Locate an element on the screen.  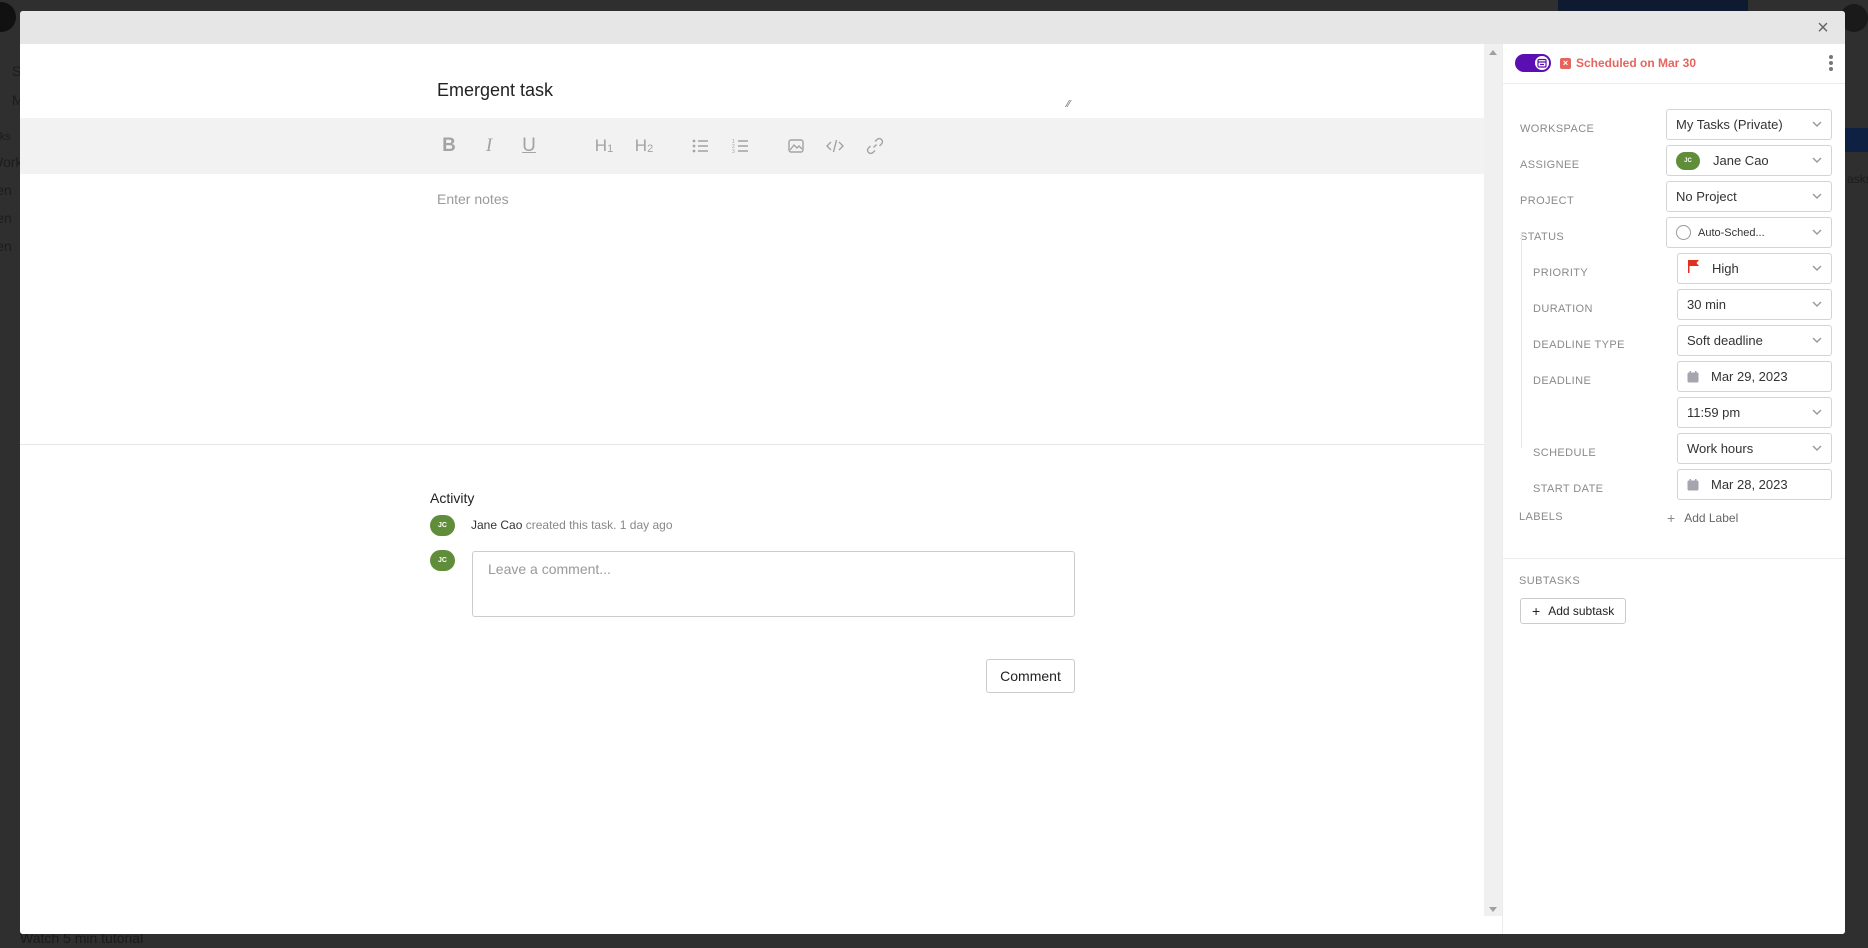
side-panel-header: × Scheduled on Mar 30 is located at coordinates (1674, 64).